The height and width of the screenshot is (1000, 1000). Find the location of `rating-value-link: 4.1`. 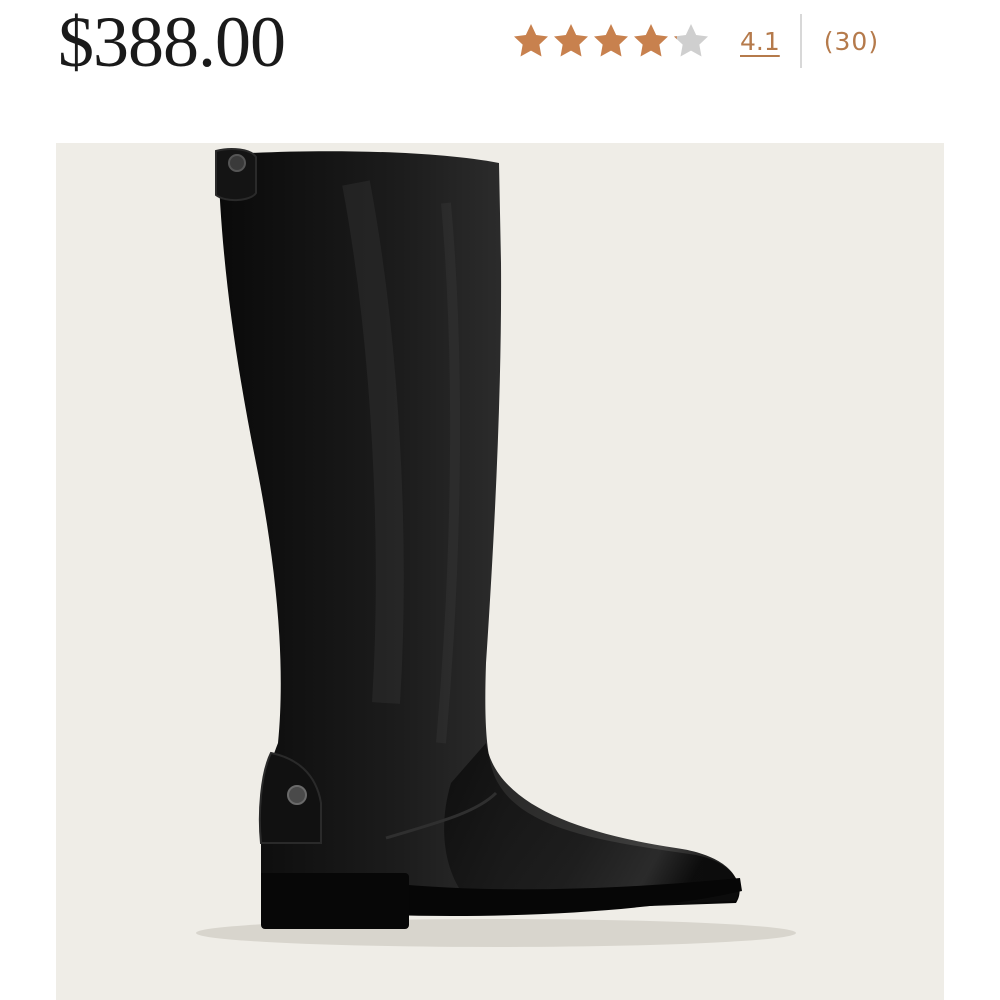

rating-value-link: 4.1 is located at coordinates (760, 41).